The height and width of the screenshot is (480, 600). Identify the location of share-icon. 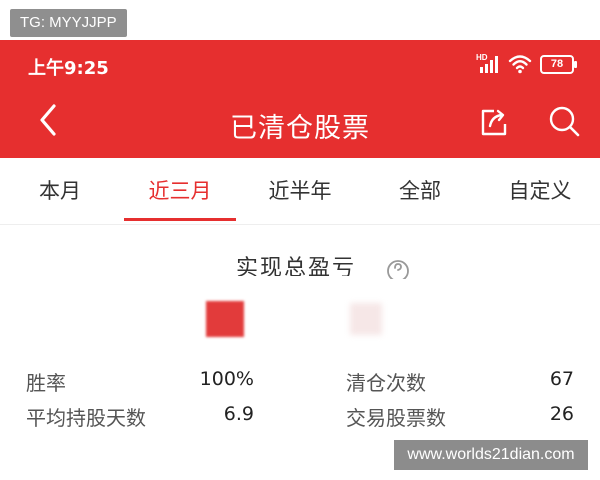
(494, 122).